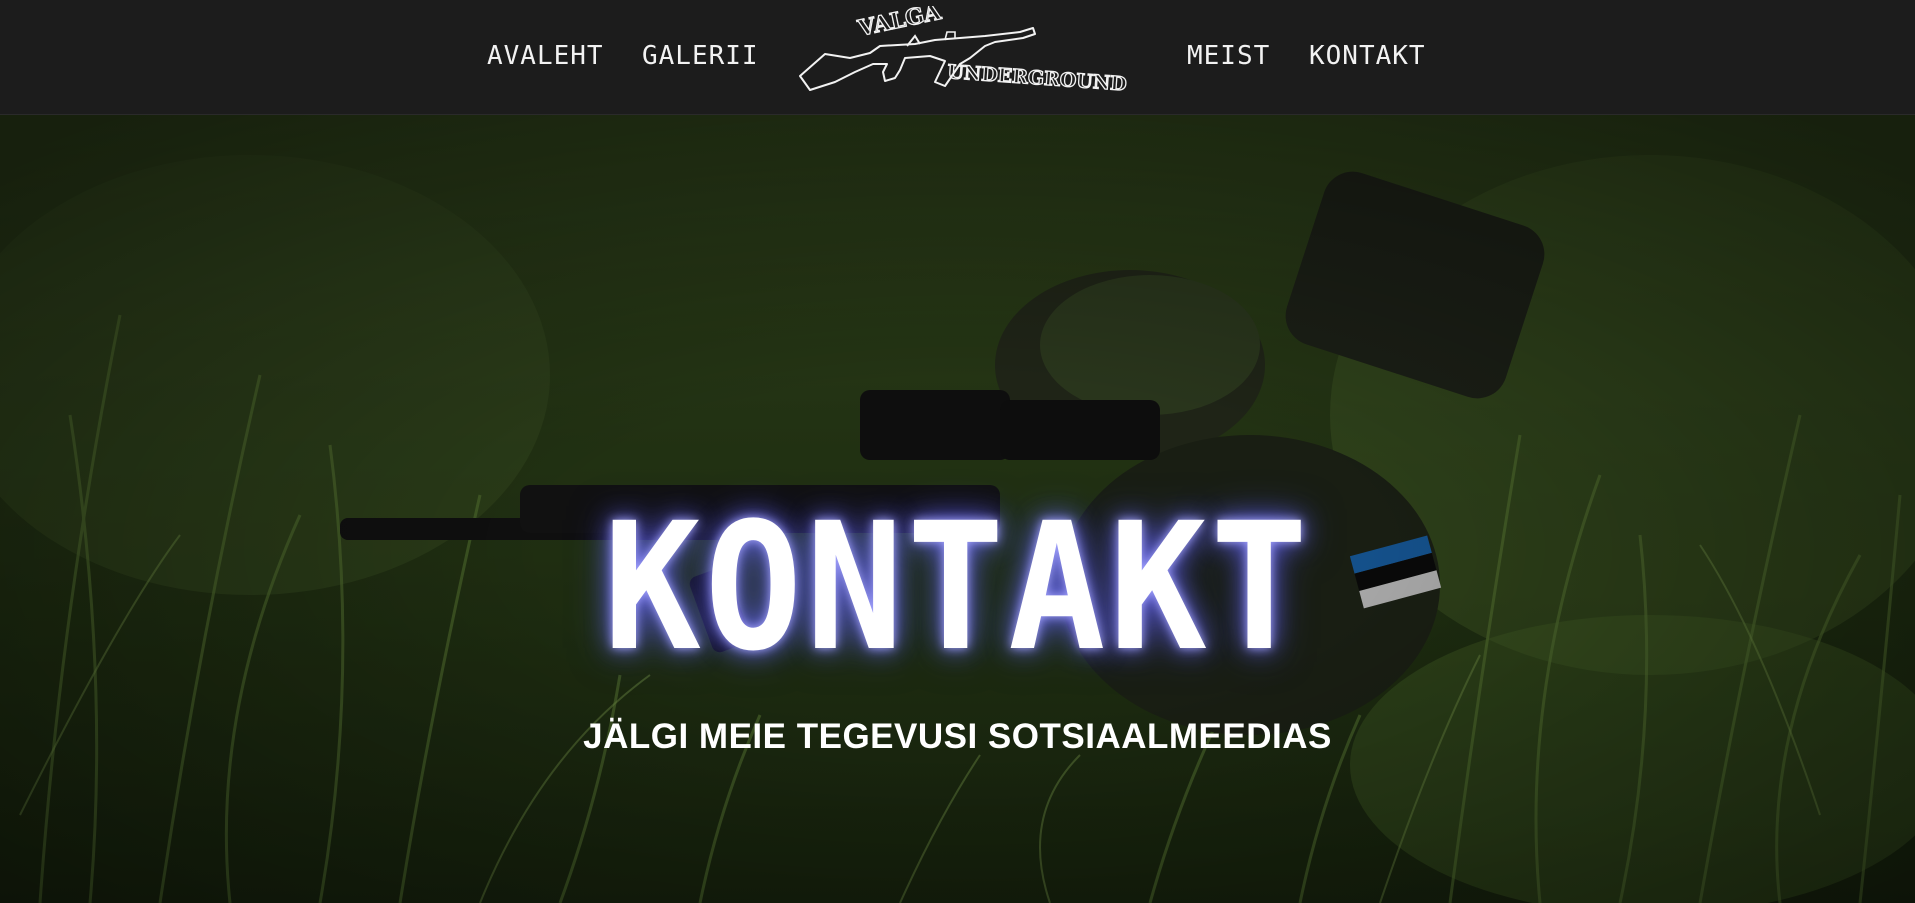 This screenshot has height=903, width=1915. I want to click on rifle-logo-icon: VALGA UNDERGROUND, so click(963, 51).